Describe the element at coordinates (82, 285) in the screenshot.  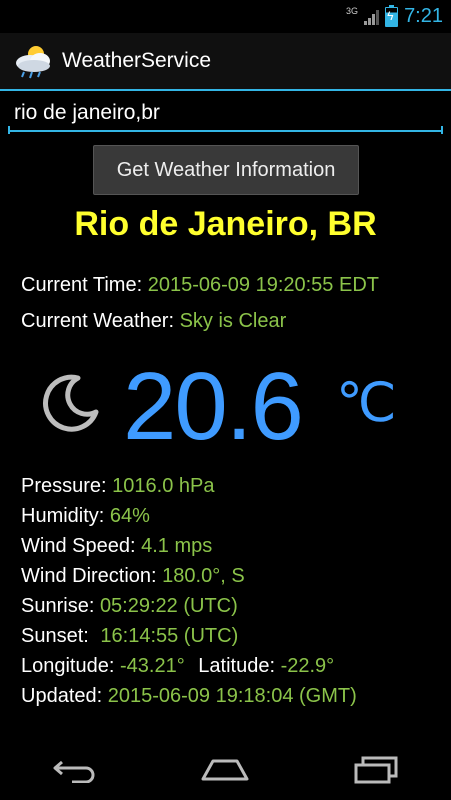
I see `current-time-label: Current Time:` at that location.